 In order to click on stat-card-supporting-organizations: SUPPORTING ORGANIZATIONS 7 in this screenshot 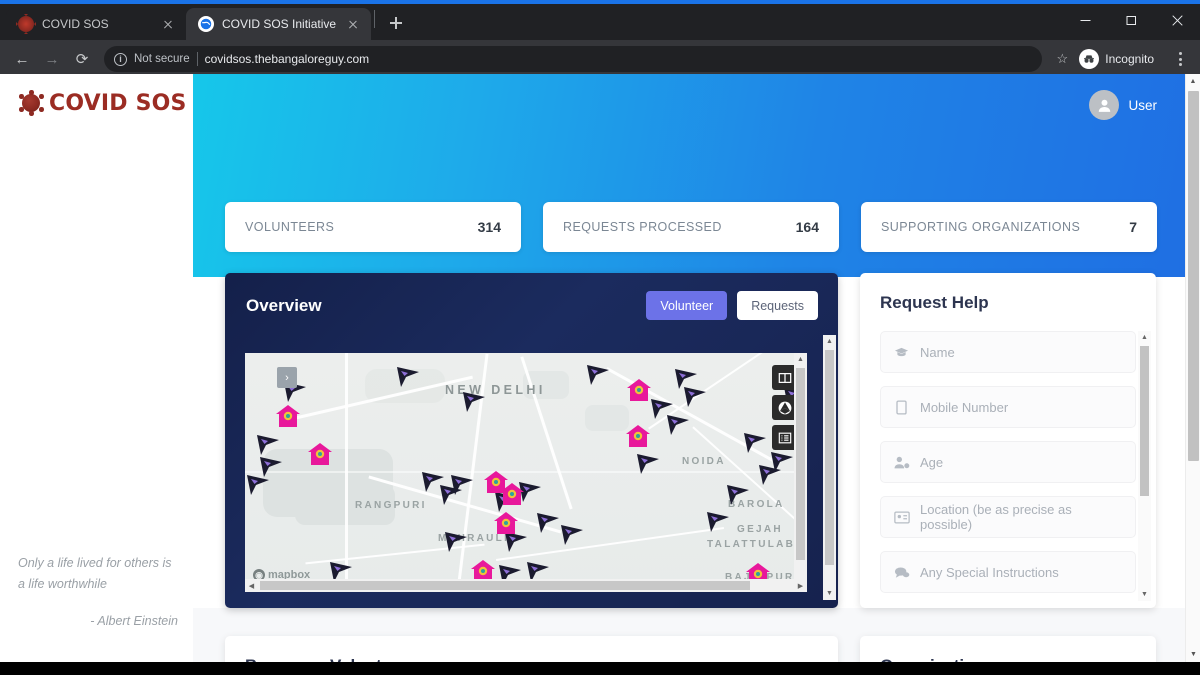, I will do `click(1009, 227)`.